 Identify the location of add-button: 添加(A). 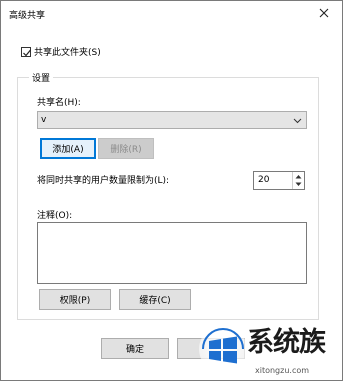
(68, 148).